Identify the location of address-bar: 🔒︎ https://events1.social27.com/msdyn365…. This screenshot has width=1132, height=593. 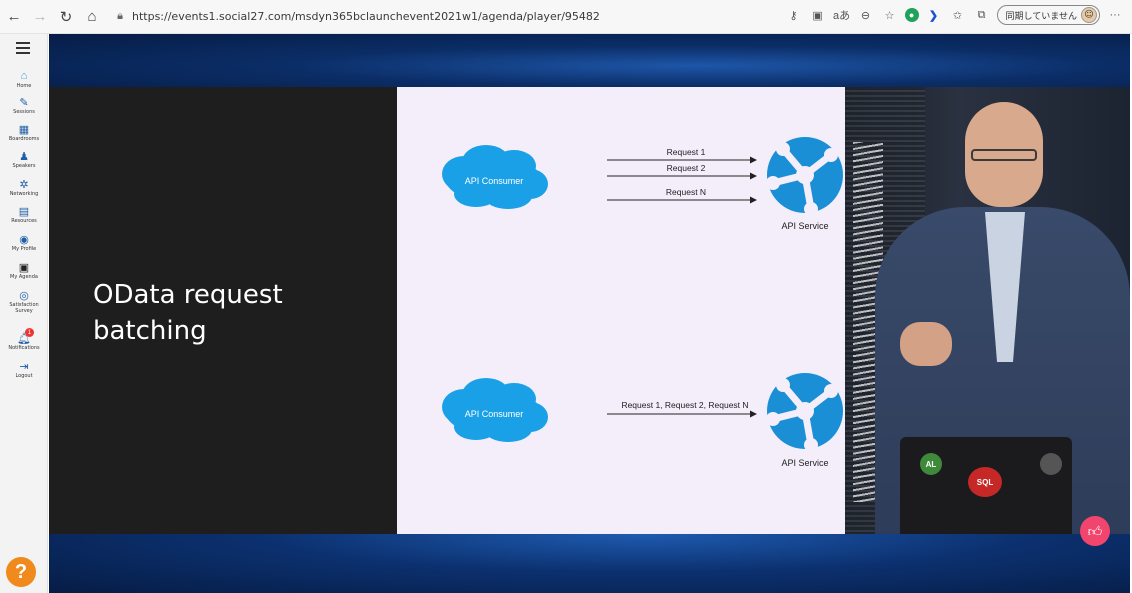
(356, 17).